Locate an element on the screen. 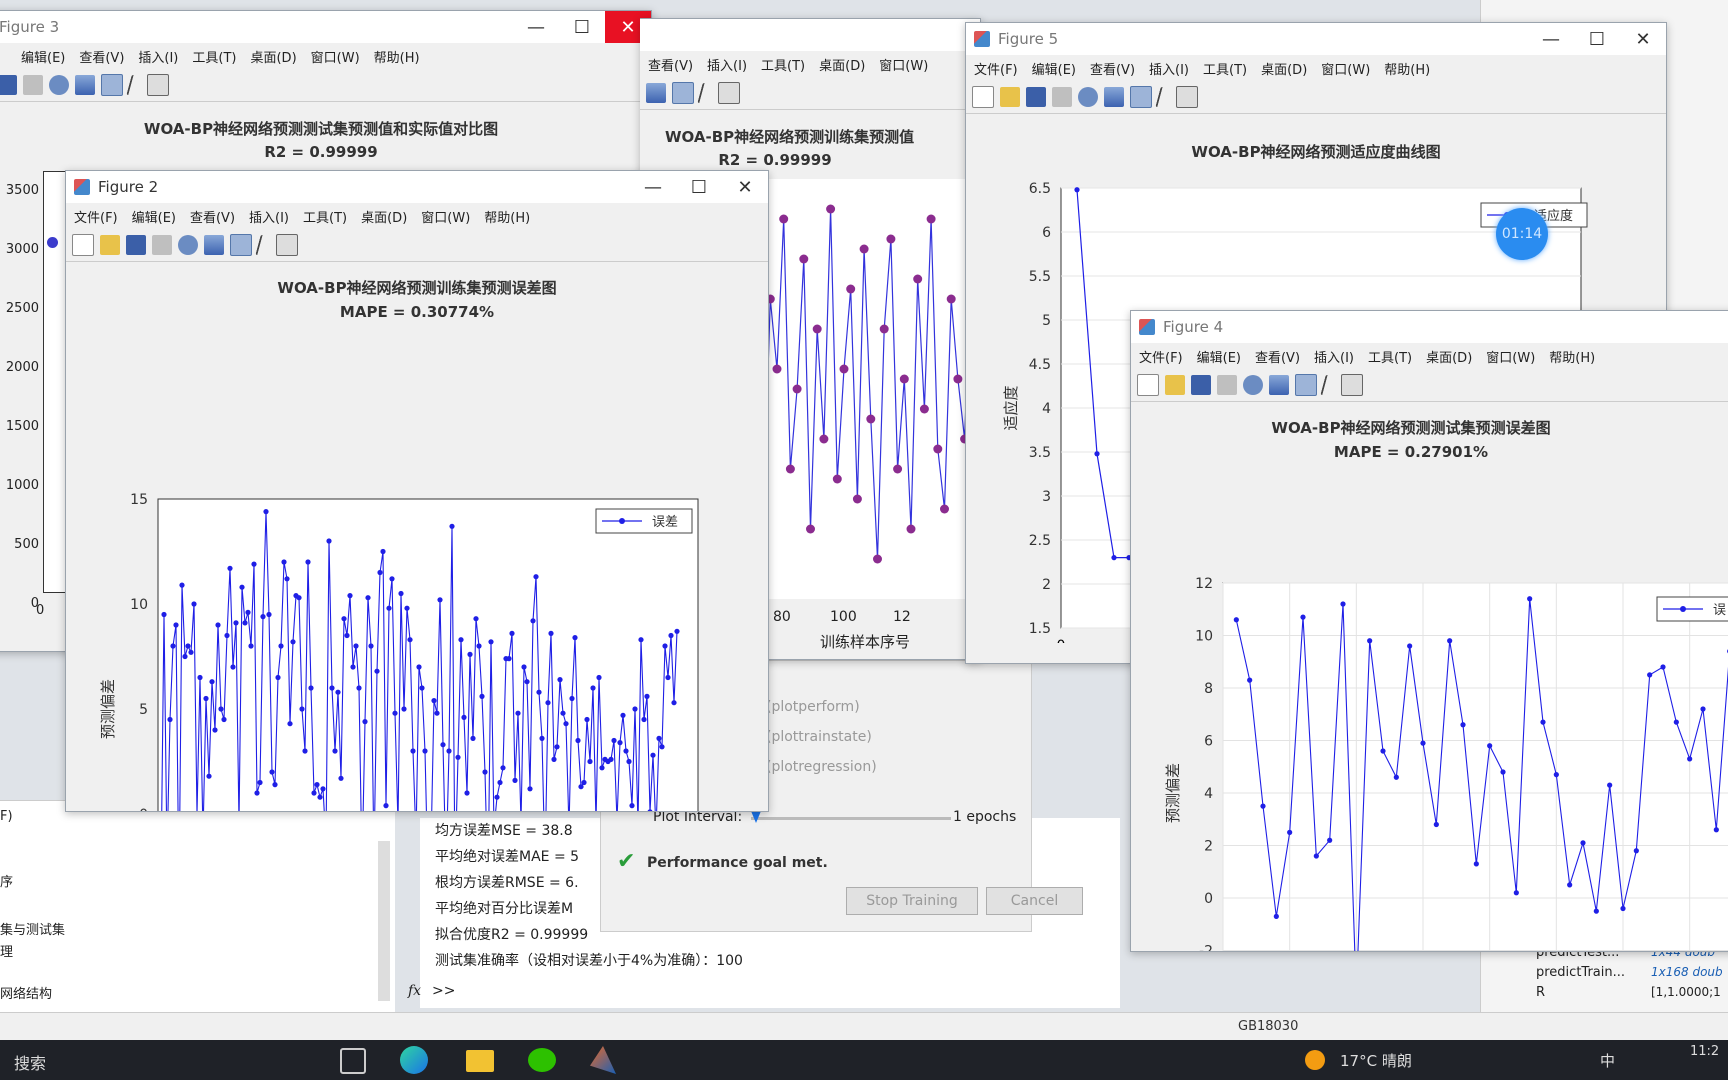  edge-icon is located at coordinates (414, 1060).